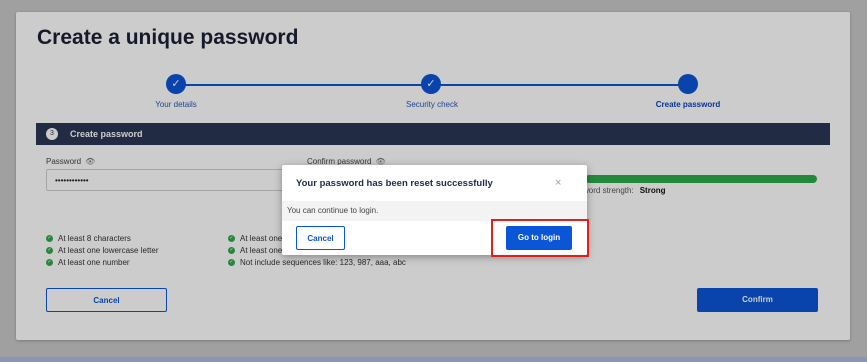 The height and width of the screenshot is (362, 867). What do you see at coordinates (540, 238) in the screenshot?
I see `highlight-box` at bounding box center [540, 238].